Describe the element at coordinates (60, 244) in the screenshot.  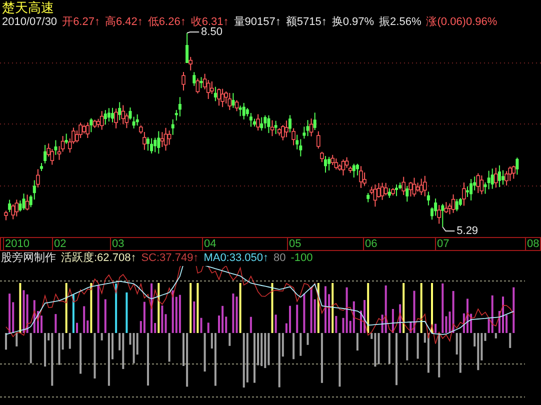
I see `month-label: 02` at that location.